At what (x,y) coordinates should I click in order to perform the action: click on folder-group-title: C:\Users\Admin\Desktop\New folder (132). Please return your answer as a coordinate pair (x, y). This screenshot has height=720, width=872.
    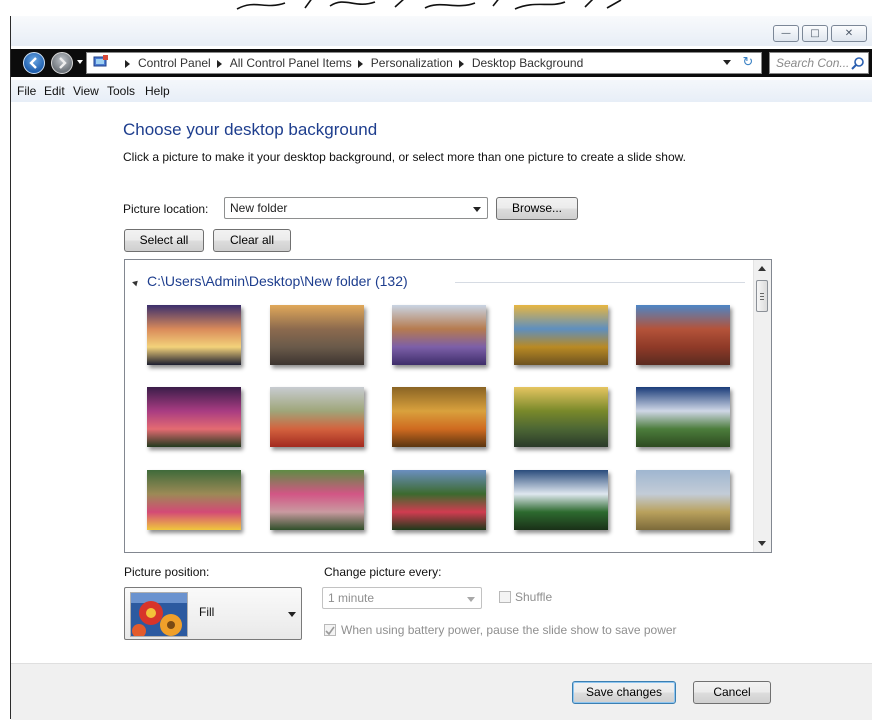
    Looking at the image, I should click on (277, 281).